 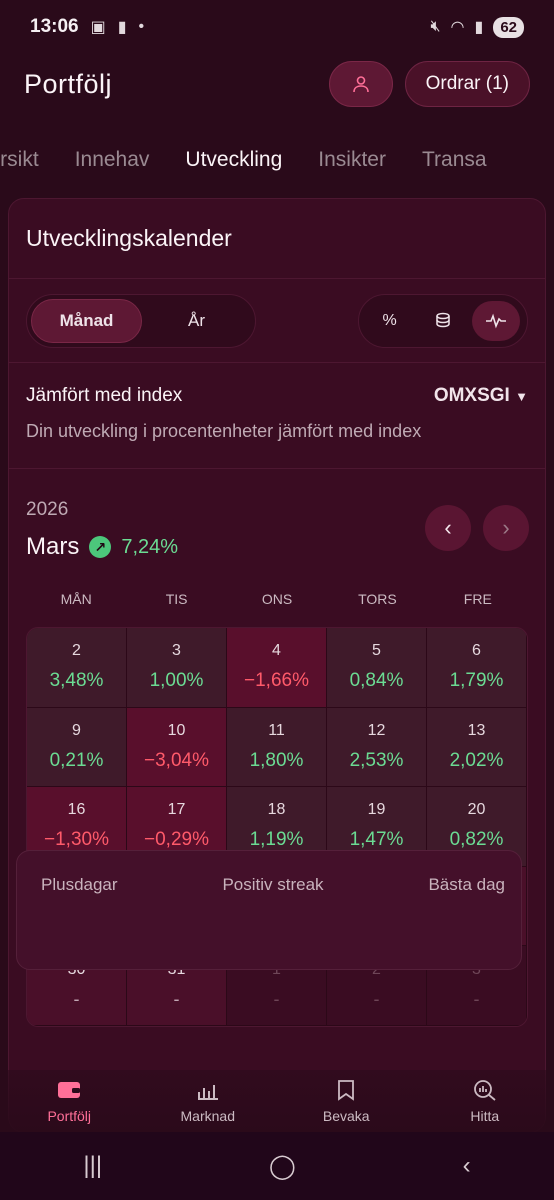 I want to click on nav-portfolio: Portfölj, so click(x=69, y=1101).